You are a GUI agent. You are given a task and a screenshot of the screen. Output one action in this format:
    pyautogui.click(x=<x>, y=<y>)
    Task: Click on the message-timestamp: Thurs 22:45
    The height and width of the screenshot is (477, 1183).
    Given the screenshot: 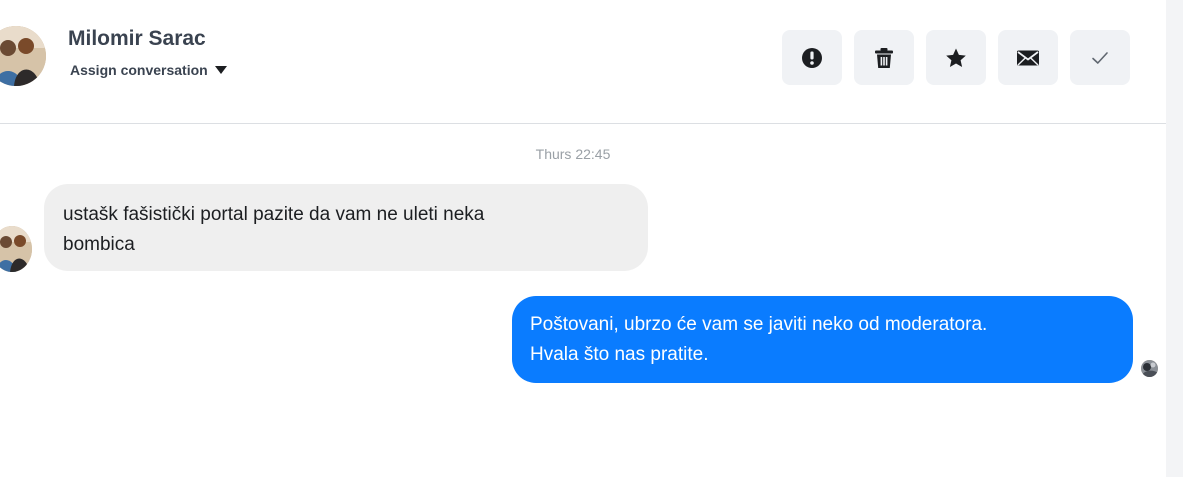 What is the action you would take?
    pyautogui.click(x=573, y=154)
    